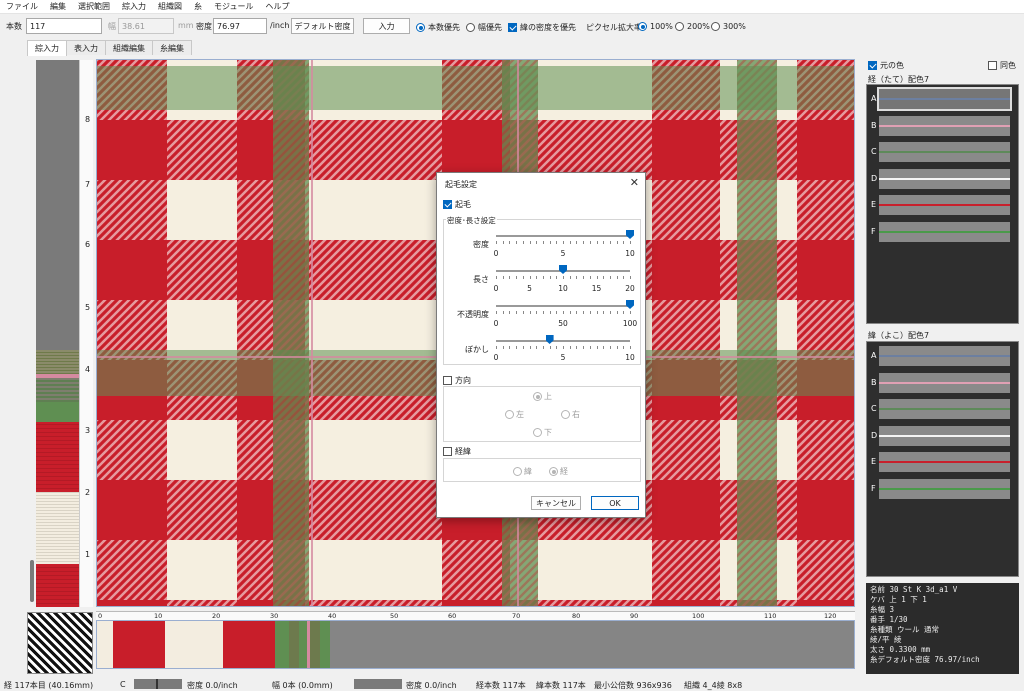  Describe the element at coordinates (172, 47) in the screenshot. I see `tab-yarn-edit: 糸編集` at that location.